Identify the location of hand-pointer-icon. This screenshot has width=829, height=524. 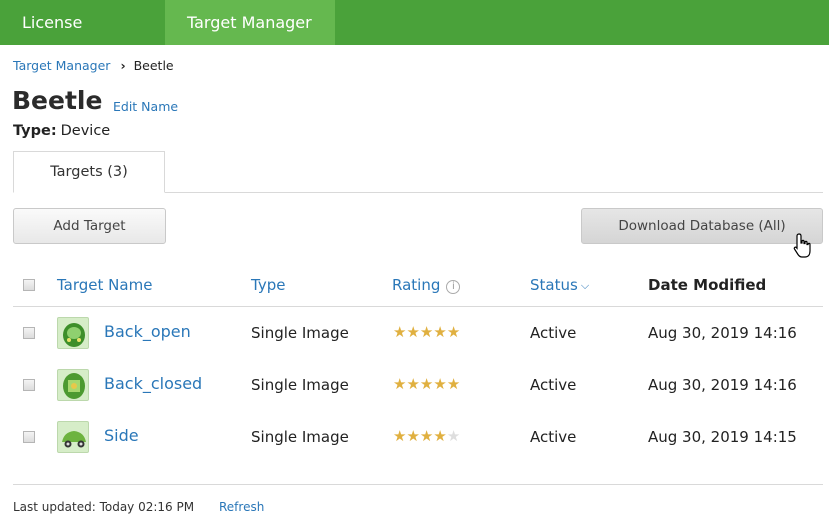
(802, 245).